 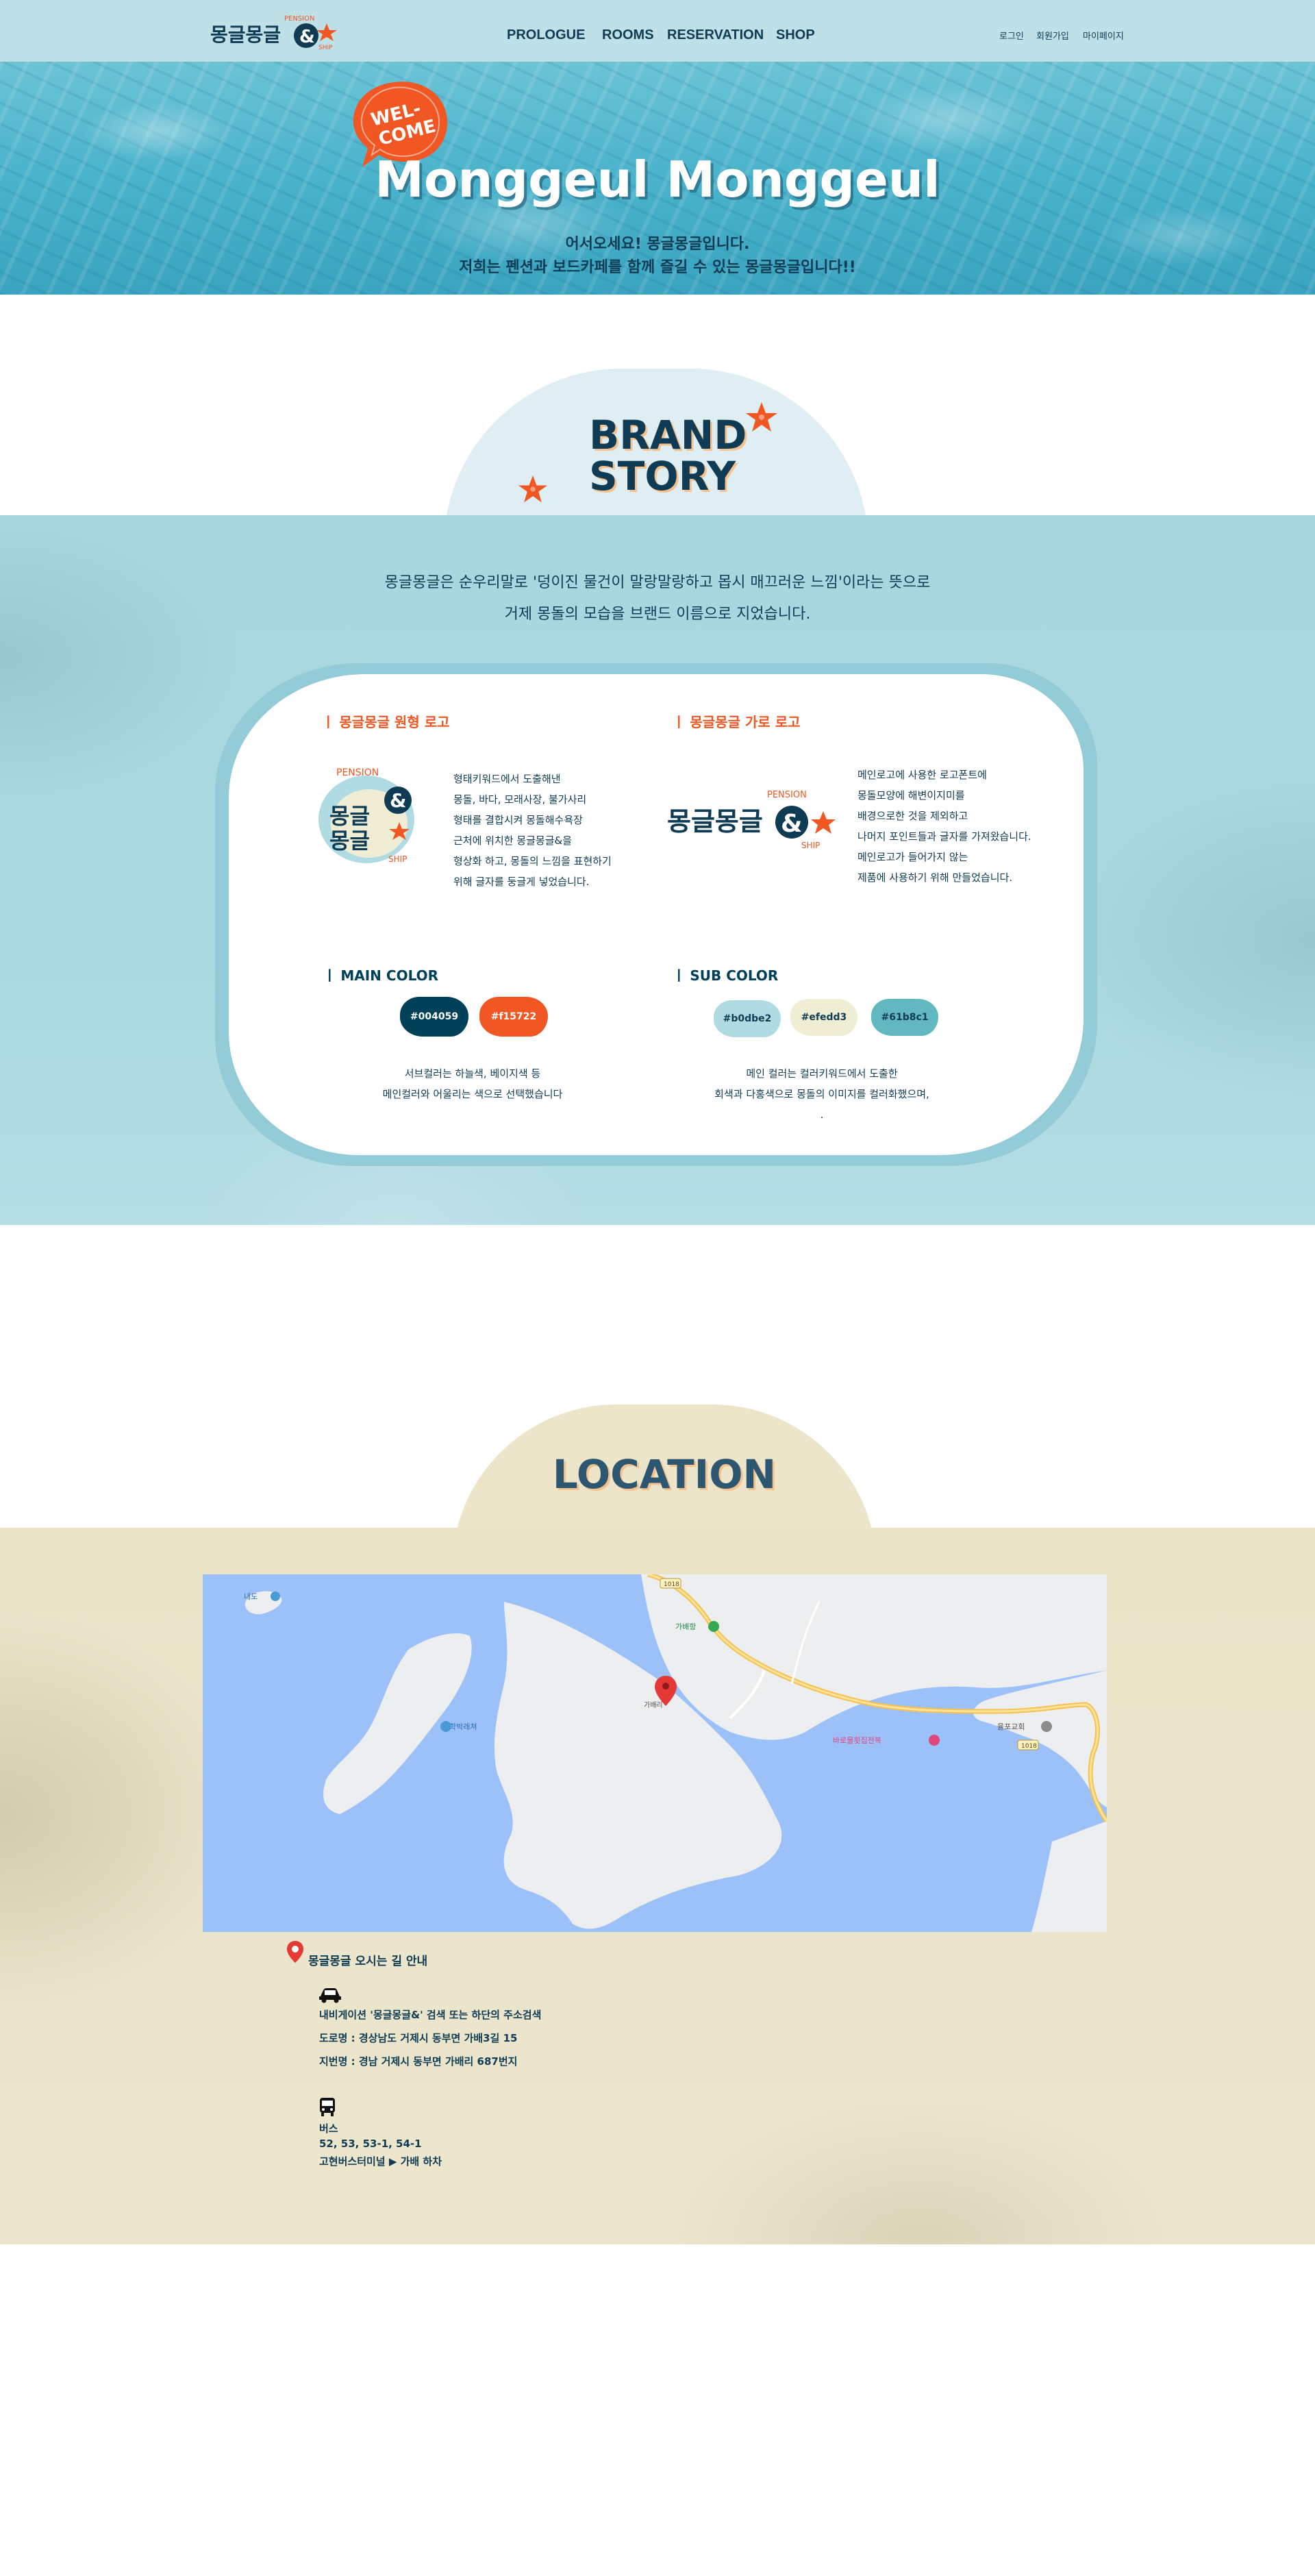 I want to click on color-swatch-beige: #efedd3, so click(x=823, y=1017).